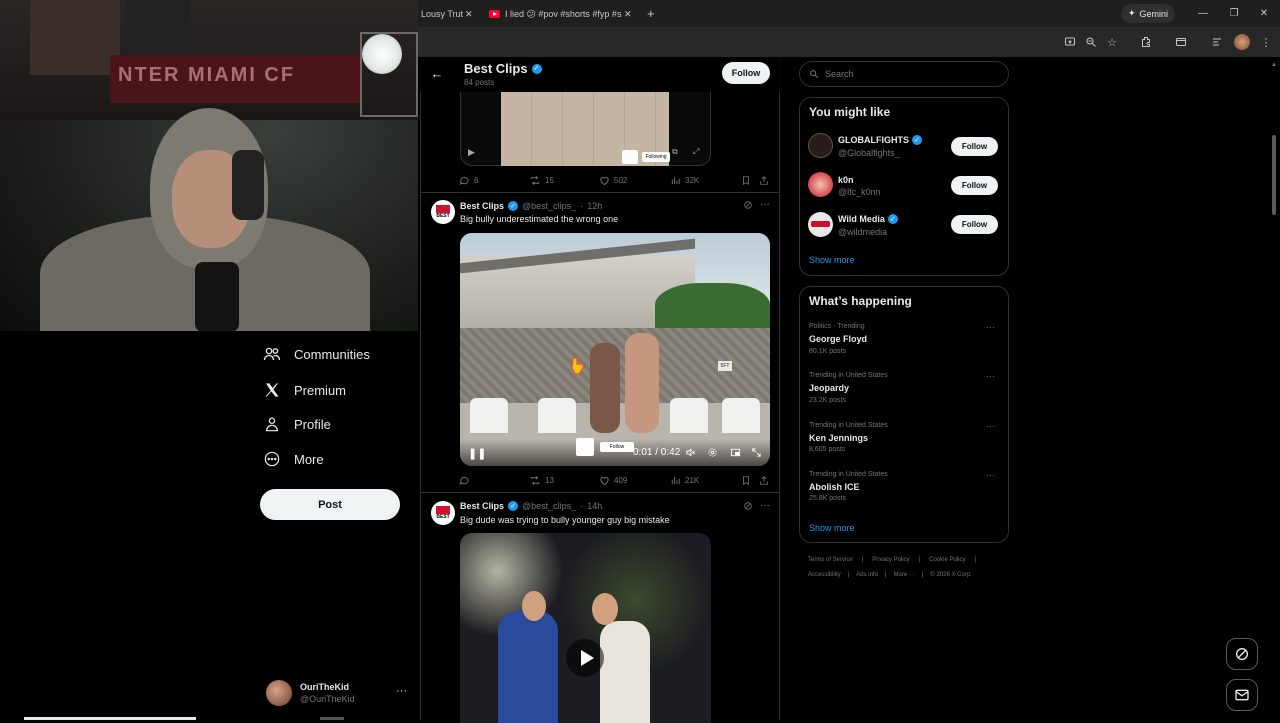 The height and width of the screenshot is (723, 1280). I want to click on profile-icon, so click(272, 424).